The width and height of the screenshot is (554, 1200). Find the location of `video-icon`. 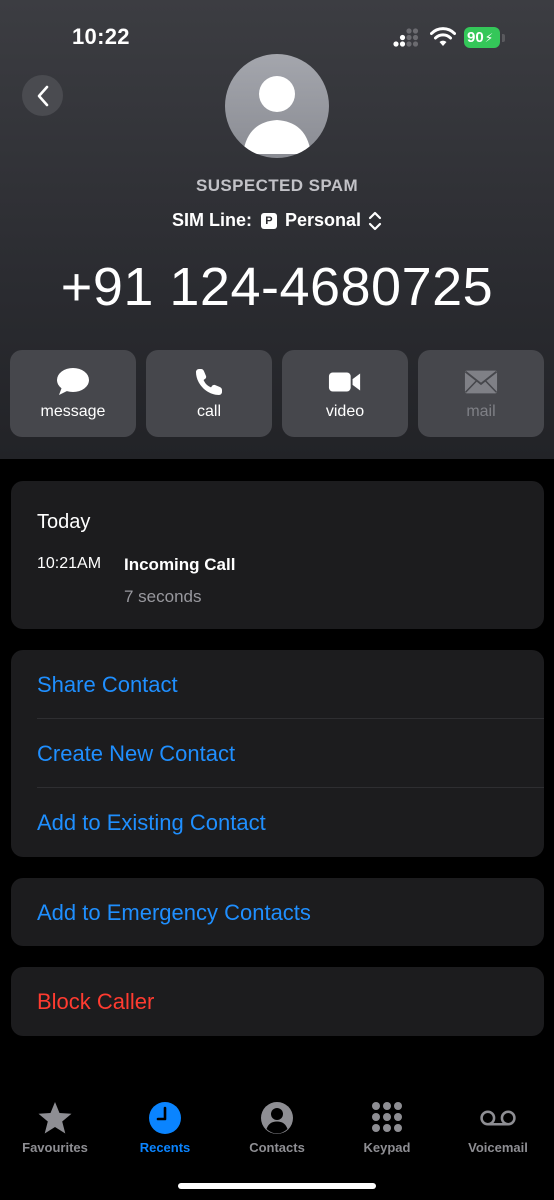

video-icon is located at coordinates (344, 381).